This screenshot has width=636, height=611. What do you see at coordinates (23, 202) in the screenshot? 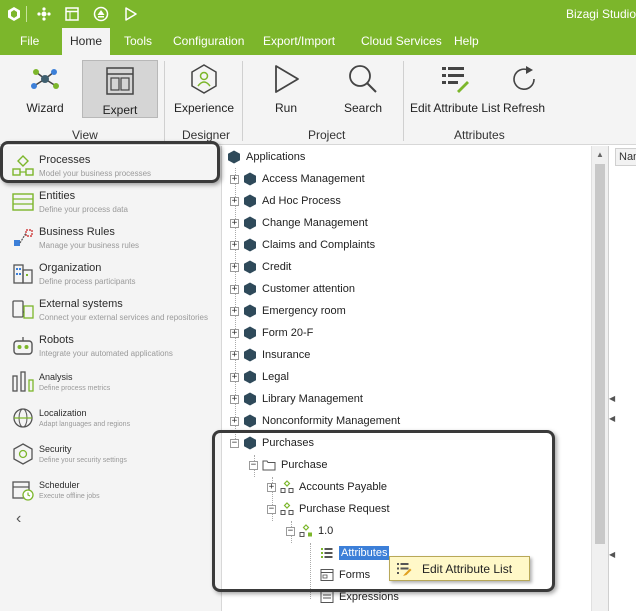
I see `entities-icon` at bounding box center [23, 202].